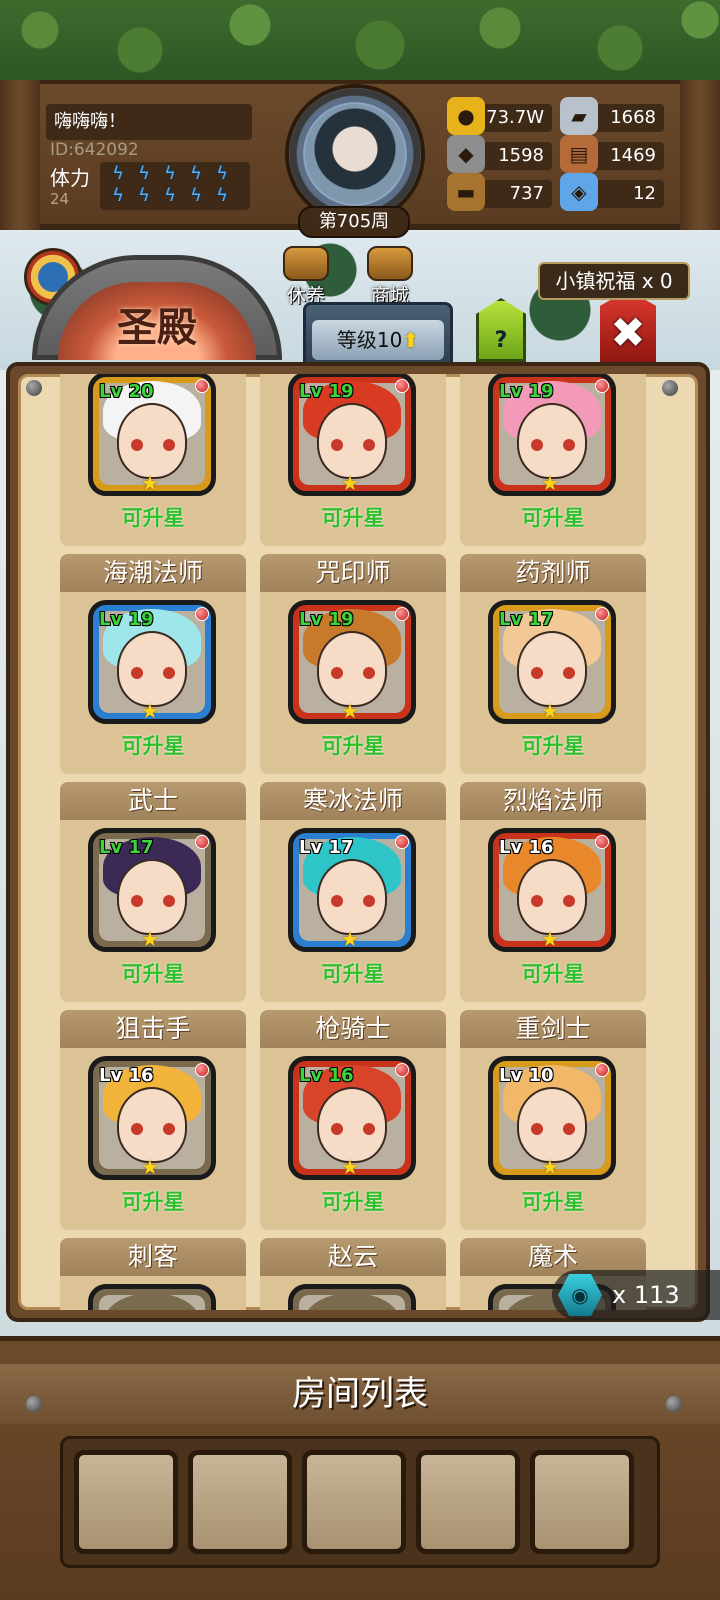  I want to click on iron-ingot-icon: ▰, so click(579, 116).